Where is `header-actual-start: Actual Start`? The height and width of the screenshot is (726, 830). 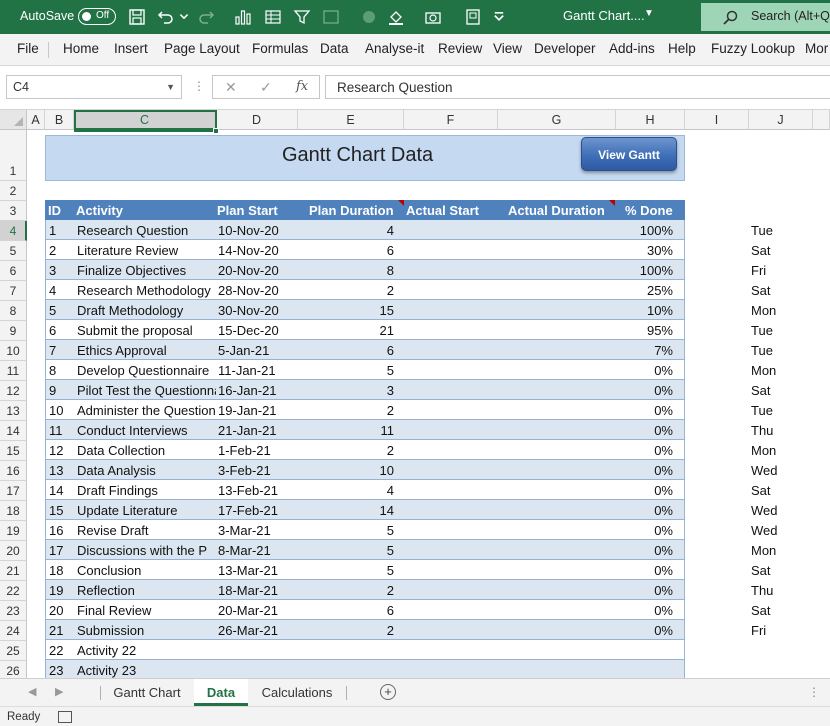 header-actual-start: Actual Start is located at coordinates (442, 210).